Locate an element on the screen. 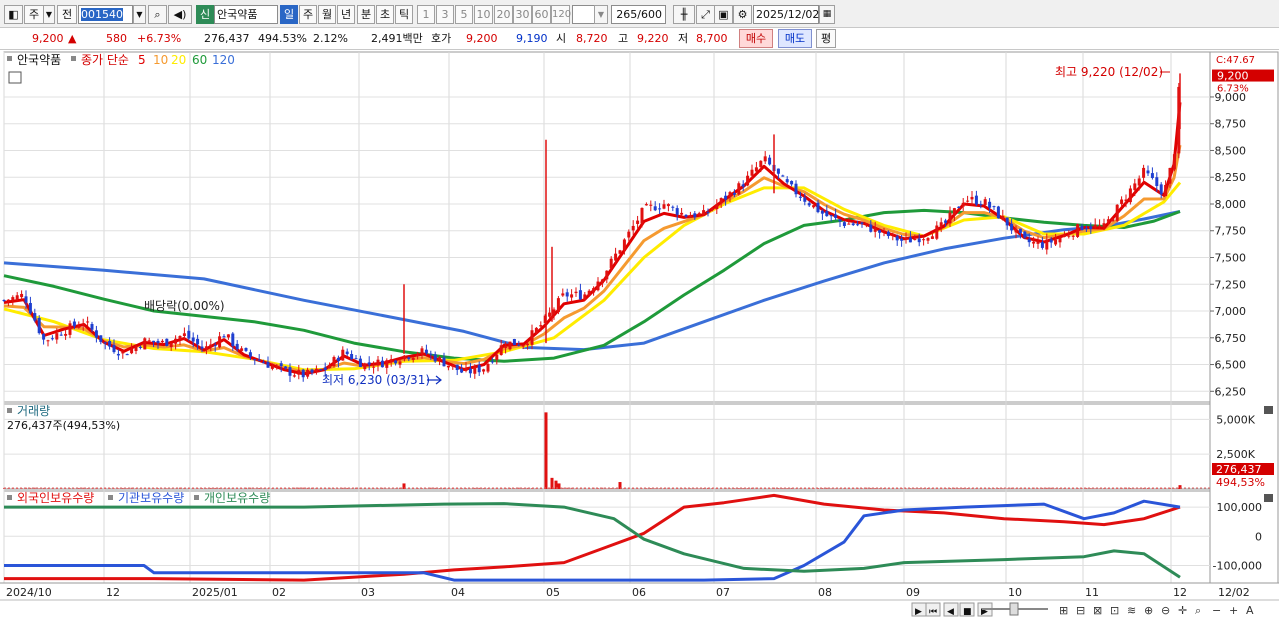 This screenshot has height=621, width=1279. period-minute: 분 is located at coordinates (366, 14).